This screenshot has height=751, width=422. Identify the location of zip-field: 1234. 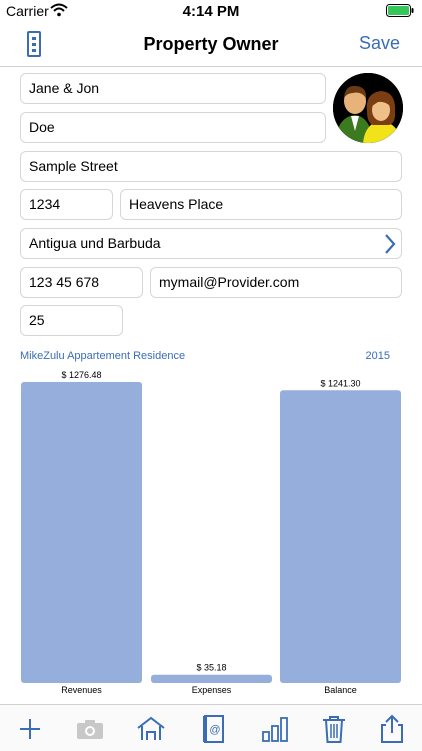
(66, 204).